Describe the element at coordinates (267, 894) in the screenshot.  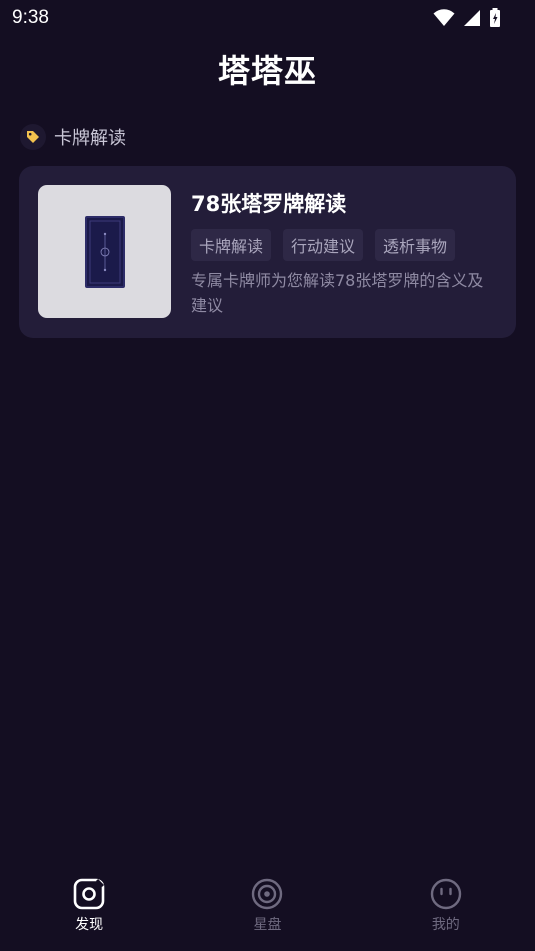
I see `astrolabe-icon` at that location.